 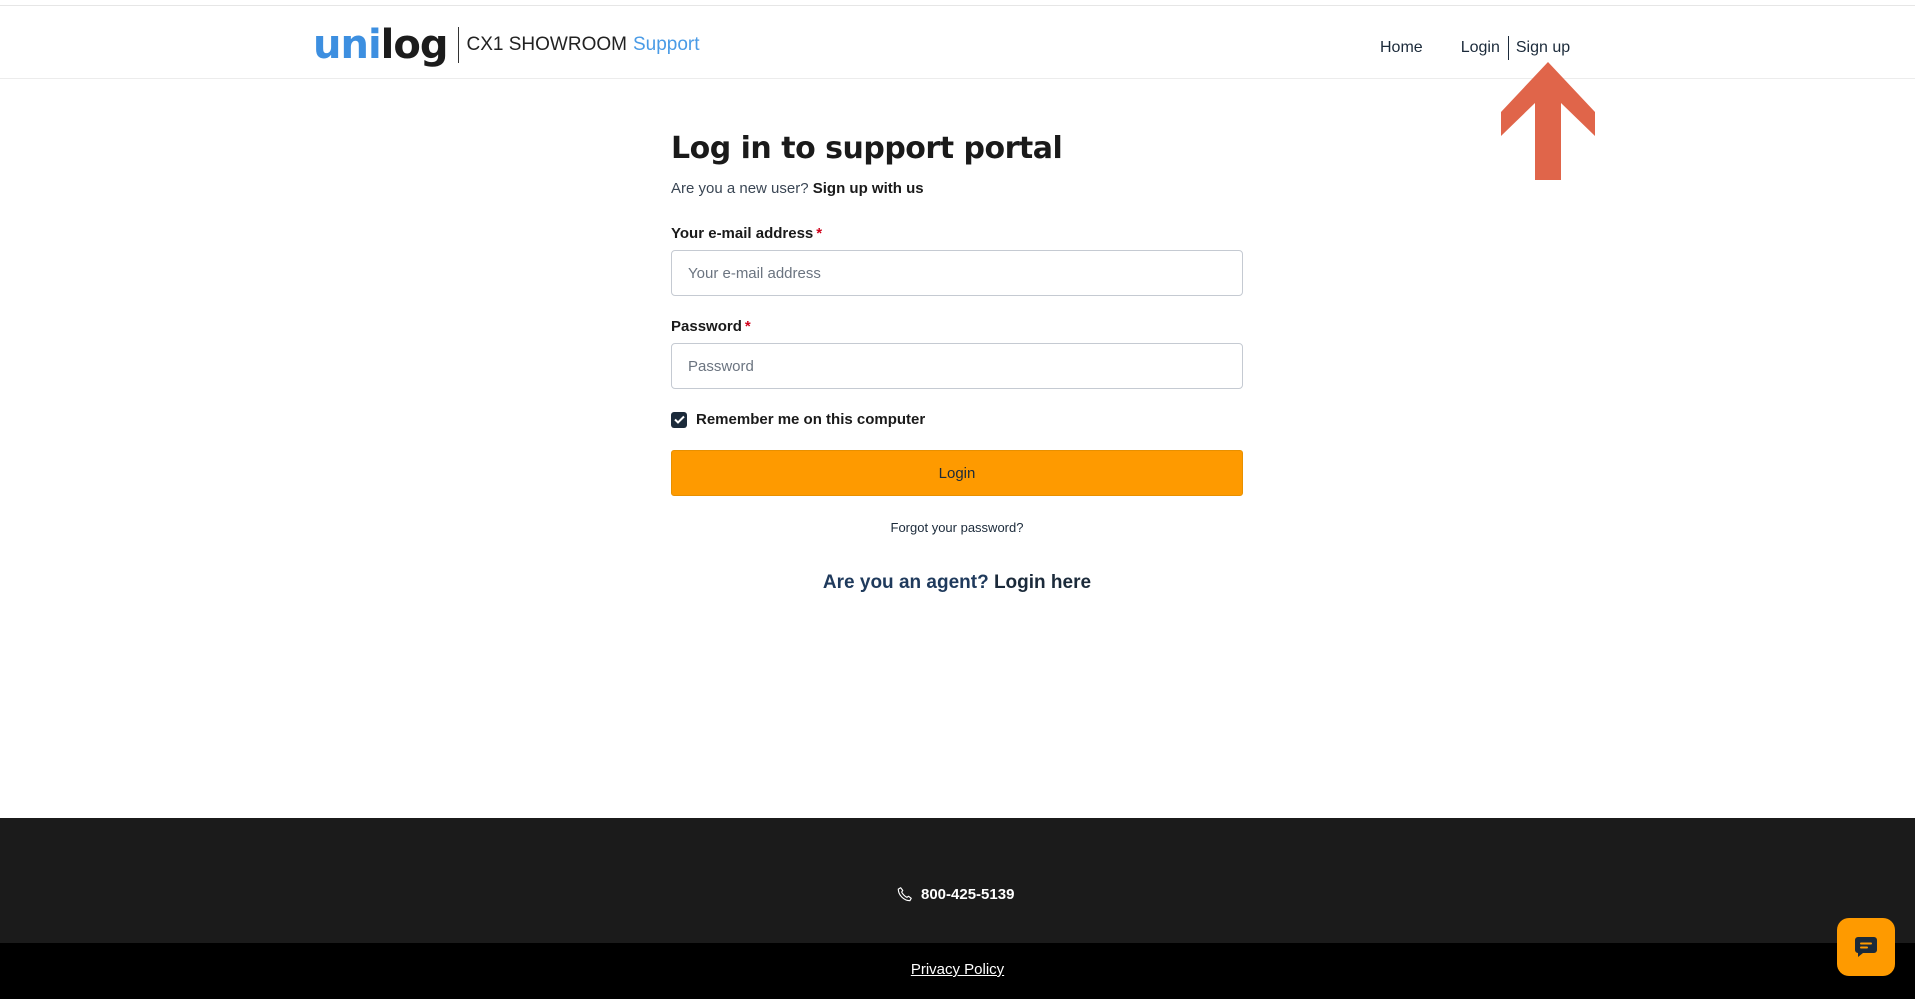 I want to click on check-icon, so click(x=679, y=419).